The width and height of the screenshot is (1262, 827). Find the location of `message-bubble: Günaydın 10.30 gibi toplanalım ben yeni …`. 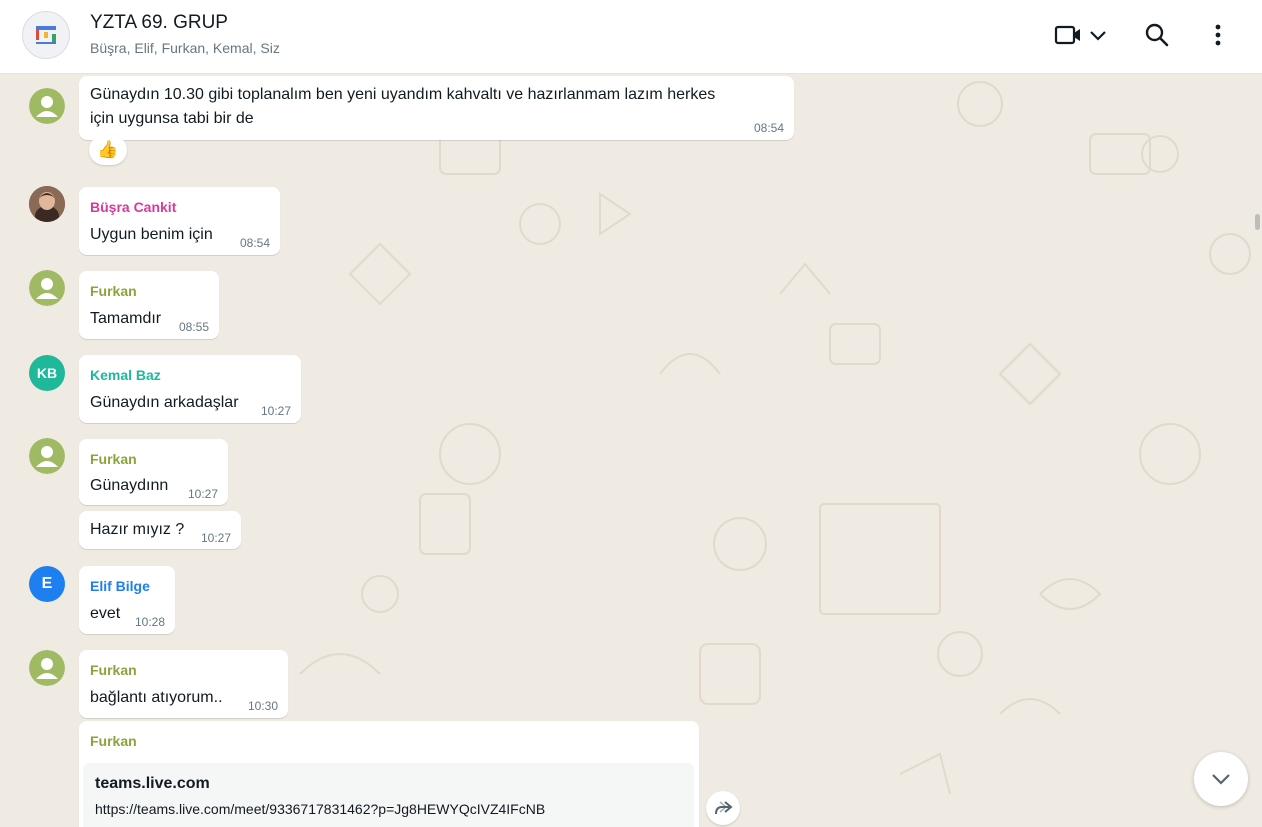

message-bubble: Günaydın 10.30 gibi toplanalım ben yeni … is located at coordinates (436, 108).